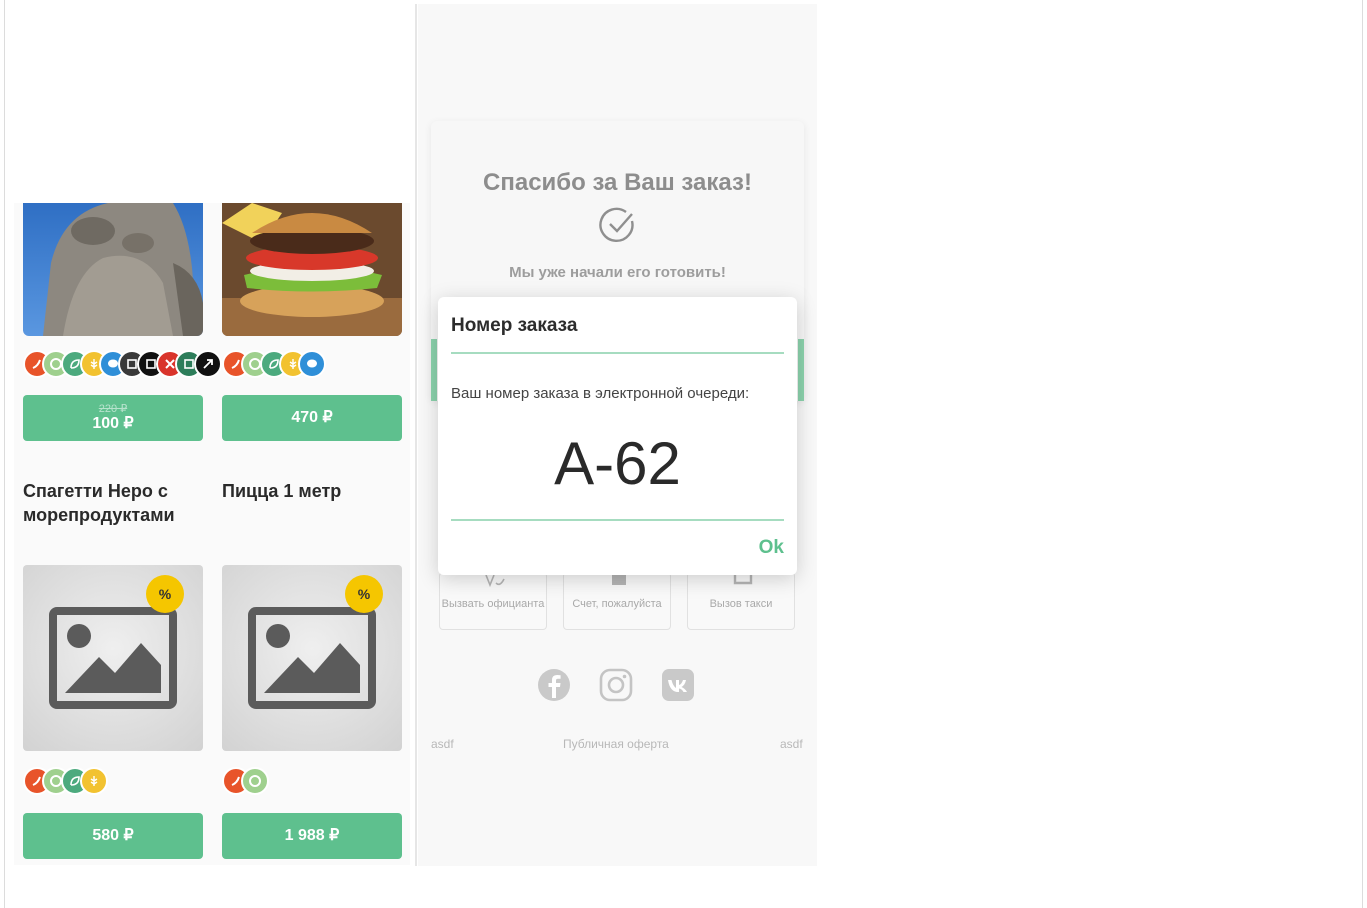 This screenshot has width=1367, height=908. I want to click on taxi-icon, so click(743, 580).